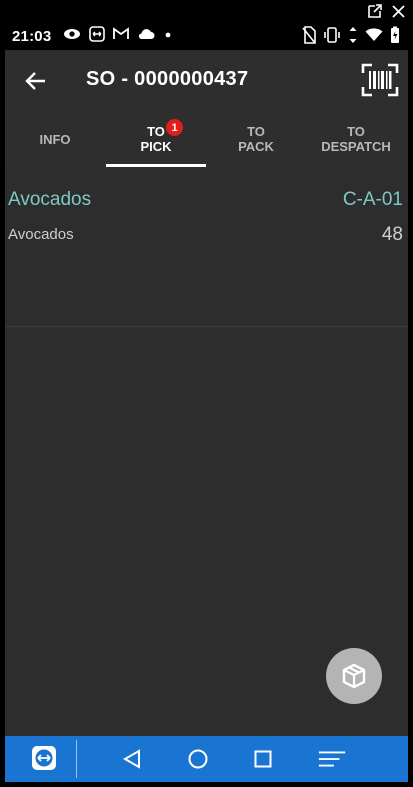 The width and height of the screenshot is (413, 787). I want to click on tab-to-despatch: TO DESPATCH, so click(356, 139).